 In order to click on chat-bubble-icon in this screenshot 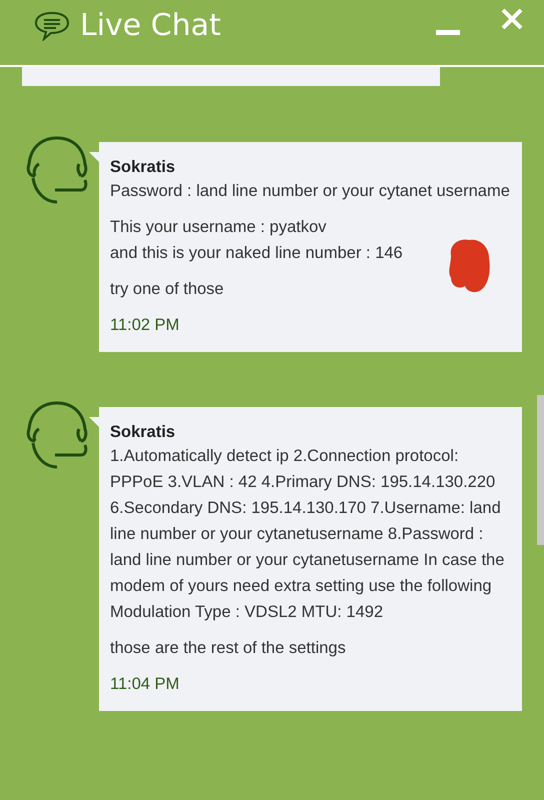, I will do `click(52, 25)`.